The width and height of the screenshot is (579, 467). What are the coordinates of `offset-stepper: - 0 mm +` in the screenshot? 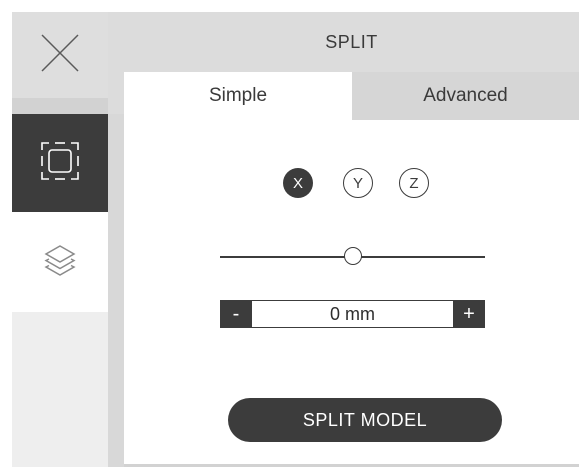 It's located at (352, 314).